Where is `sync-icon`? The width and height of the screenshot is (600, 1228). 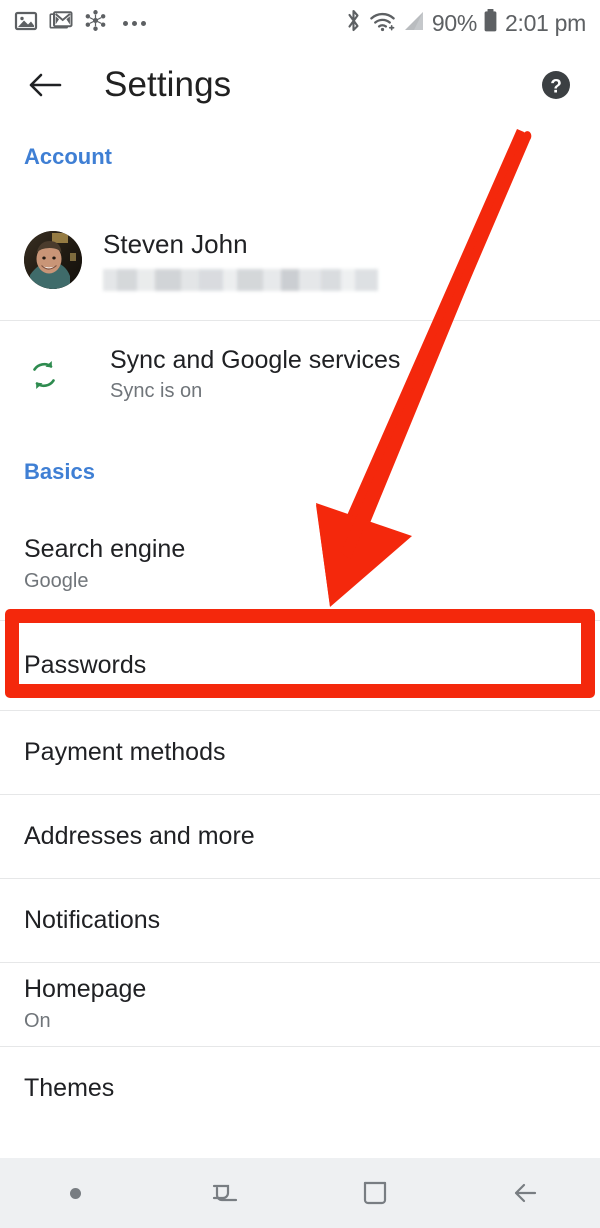
sync-icon is located at coordinates (52, 375).